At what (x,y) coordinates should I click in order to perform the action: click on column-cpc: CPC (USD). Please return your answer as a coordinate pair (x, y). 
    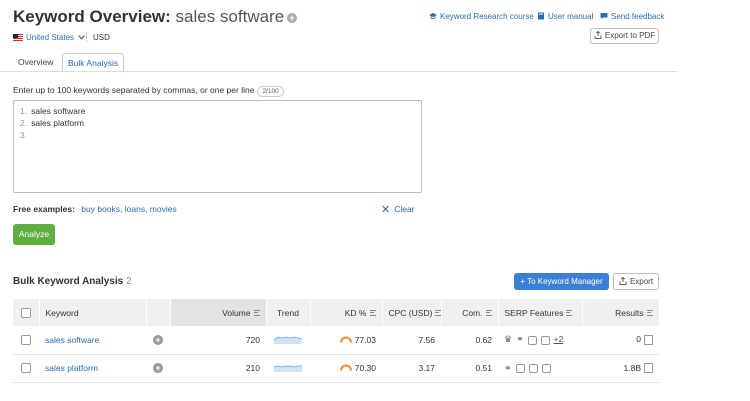
    Looking at the image, I should click on (412, 312).